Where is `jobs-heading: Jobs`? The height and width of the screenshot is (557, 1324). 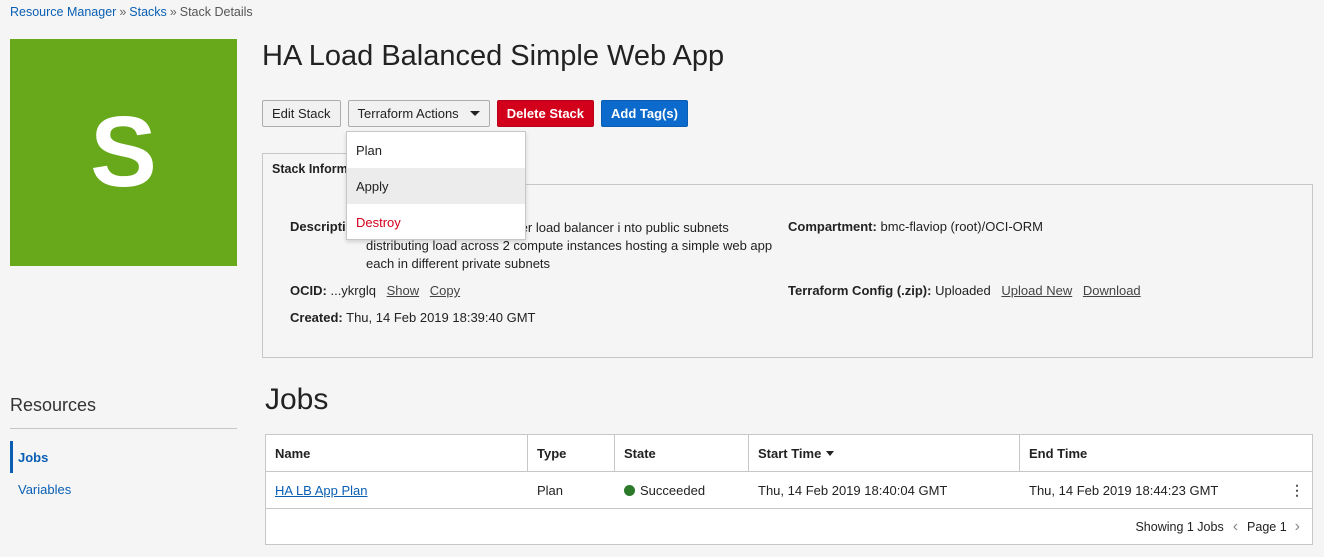 jobs-heading: Jobs is located at coordinates (297, 399).